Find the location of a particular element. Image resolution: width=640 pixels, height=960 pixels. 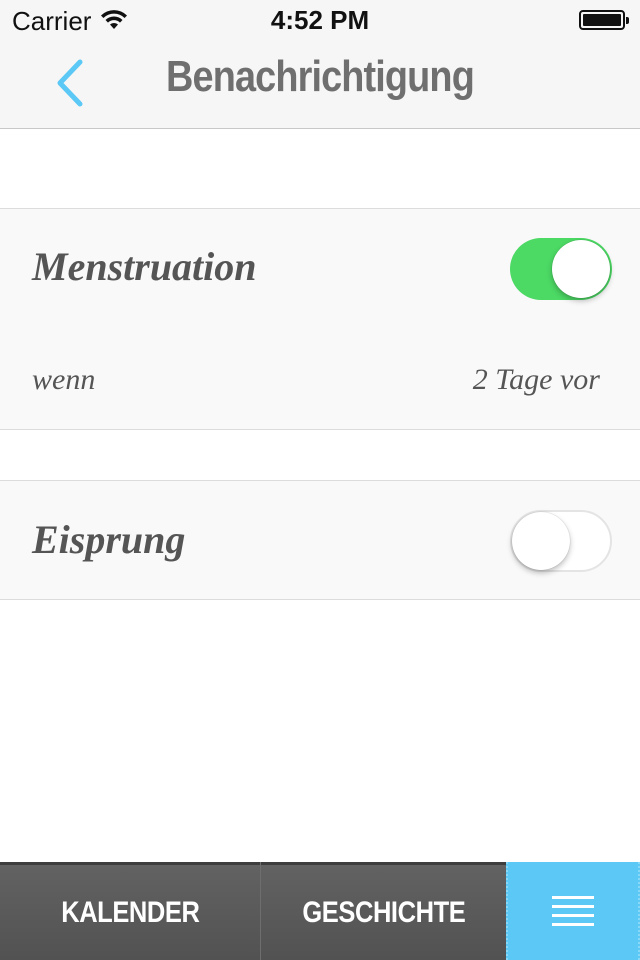

menu-lines-icon is located at coordinates (573, 911).